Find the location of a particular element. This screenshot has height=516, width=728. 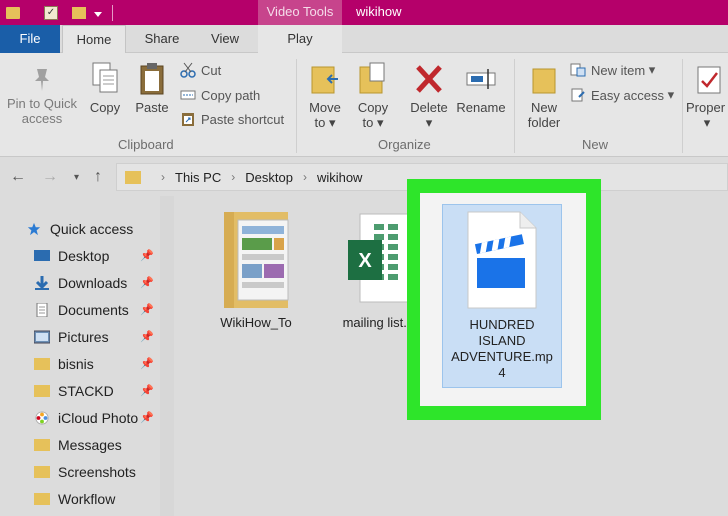

recent-locations-chevron-icon: ▾ is located at coordinates (76, 177).